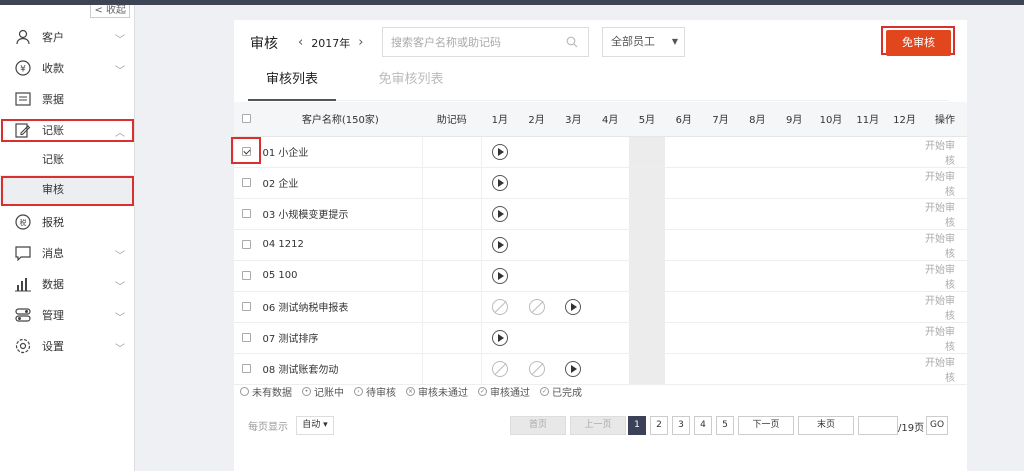 The image size is (1024, 471). Describe the element at coordinates (246, 118) in the screenshot. I see `select-all-checkbox` at that location.